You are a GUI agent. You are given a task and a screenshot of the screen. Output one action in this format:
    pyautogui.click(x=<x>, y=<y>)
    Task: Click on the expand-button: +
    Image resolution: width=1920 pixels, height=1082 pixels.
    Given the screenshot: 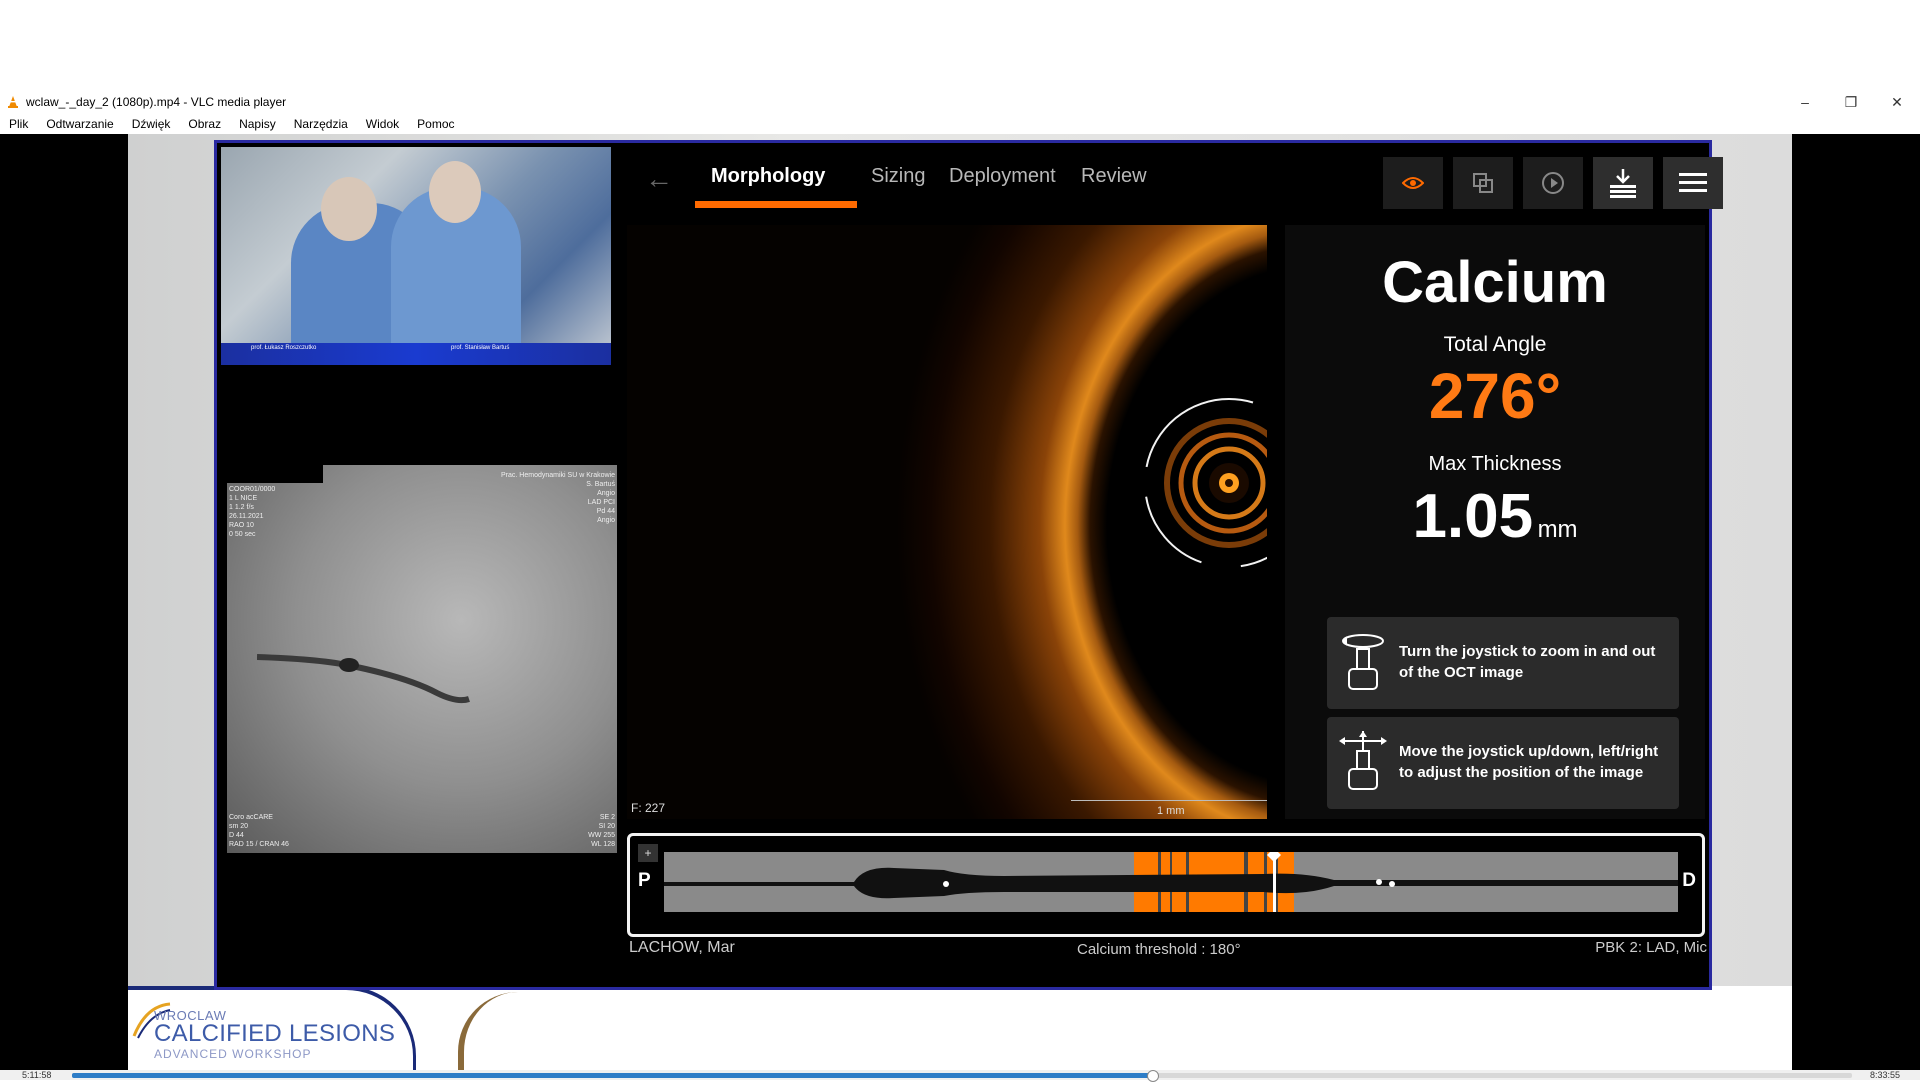 What is the action you would take?
    pyautogui.click(x=648, y=853)
    